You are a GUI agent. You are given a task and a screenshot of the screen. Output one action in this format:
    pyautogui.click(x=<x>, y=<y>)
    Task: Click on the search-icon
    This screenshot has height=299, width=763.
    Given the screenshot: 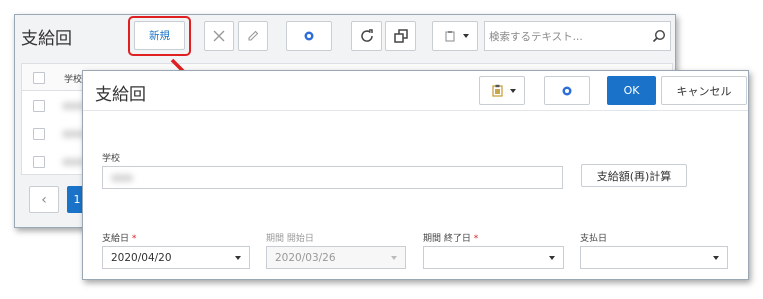 What is the action you would take?
    pyautogui.click(x=659, y=36)
    